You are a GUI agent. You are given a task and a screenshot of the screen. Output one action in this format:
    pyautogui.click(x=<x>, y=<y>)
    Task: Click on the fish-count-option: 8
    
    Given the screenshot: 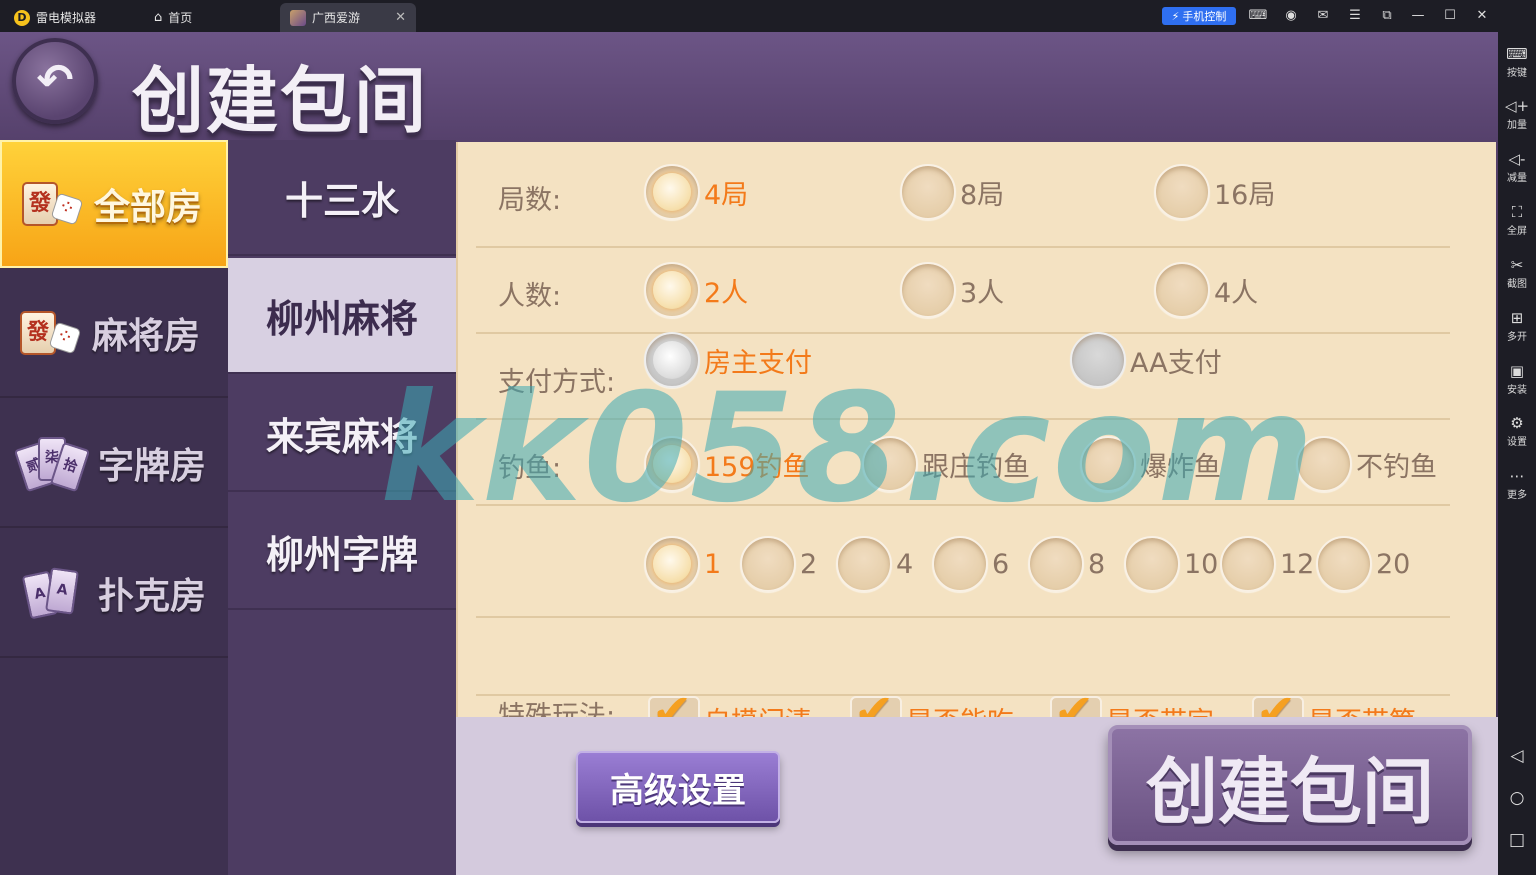 What is the action you would take?
    pyautogui.click(x=1066, y=564)
    